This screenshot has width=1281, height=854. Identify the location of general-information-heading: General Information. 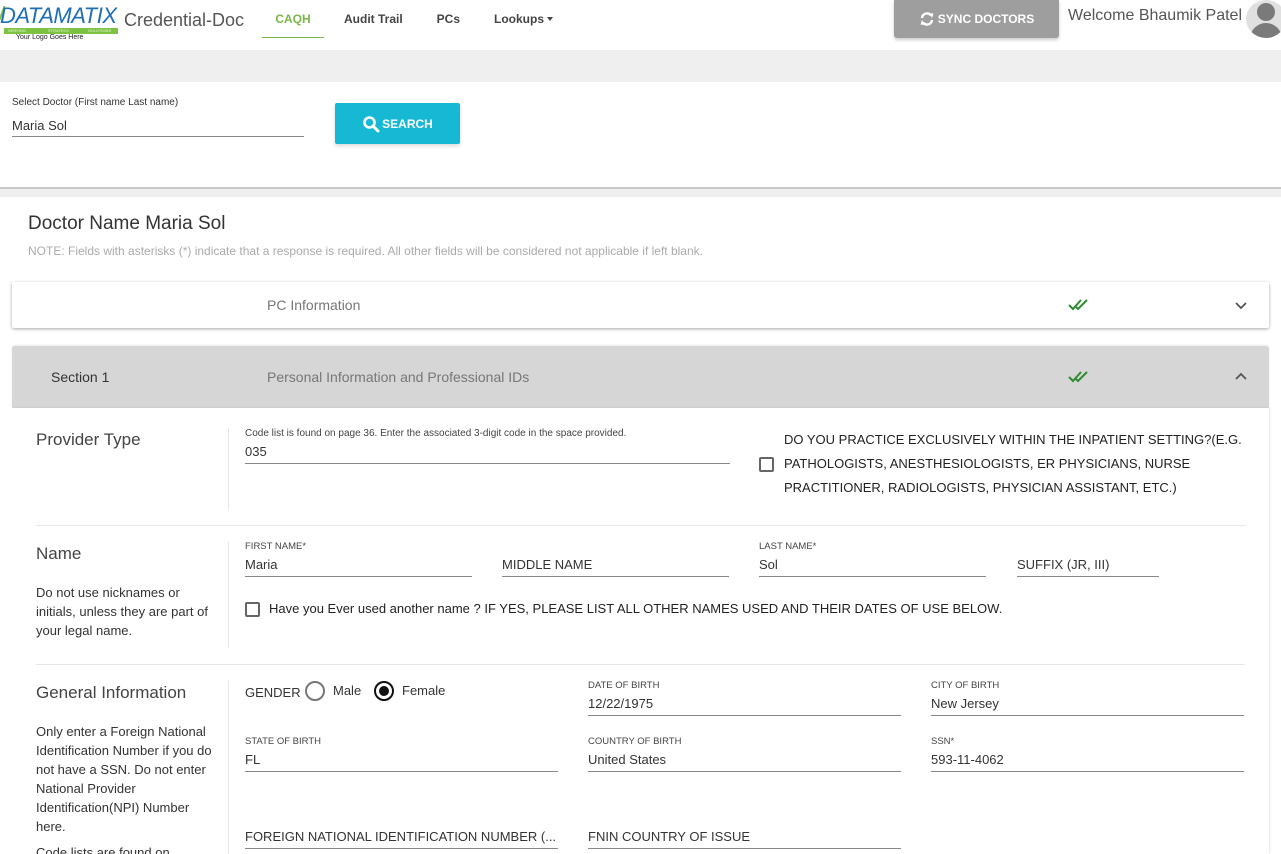
(111, 692).